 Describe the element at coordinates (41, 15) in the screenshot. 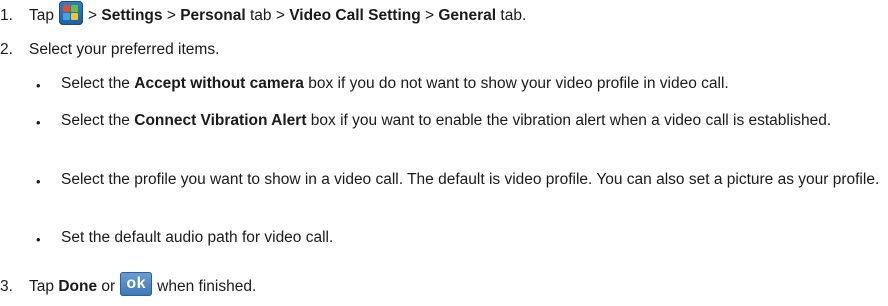

I see `step-1-tap-text: Tap` at that location.